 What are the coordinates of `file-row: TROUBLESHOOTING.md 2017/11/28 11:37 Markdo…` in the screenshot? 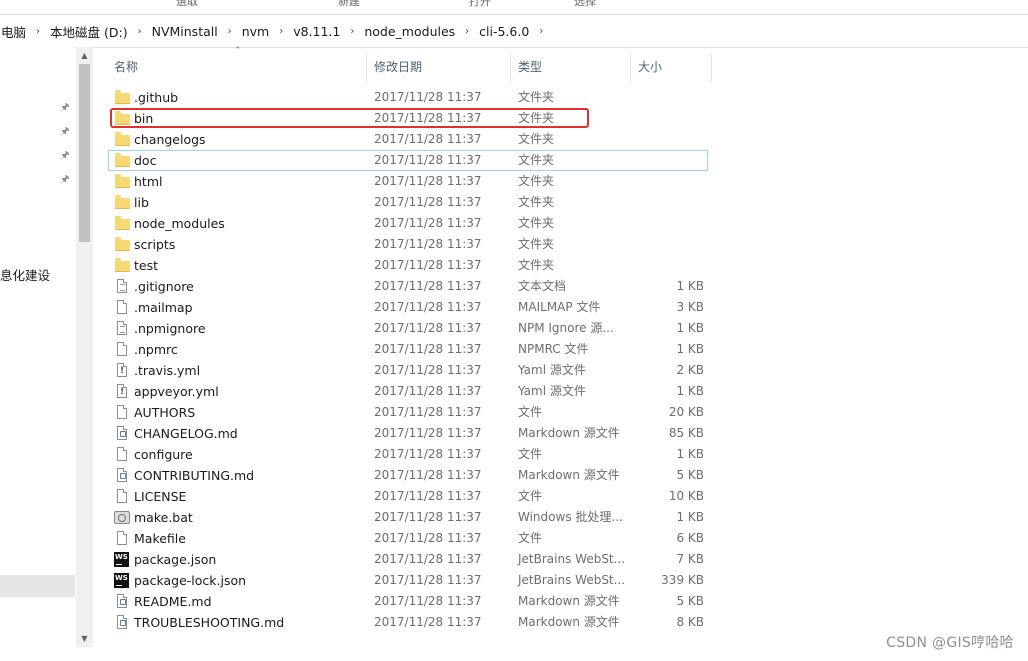 It's located at (408, 622).